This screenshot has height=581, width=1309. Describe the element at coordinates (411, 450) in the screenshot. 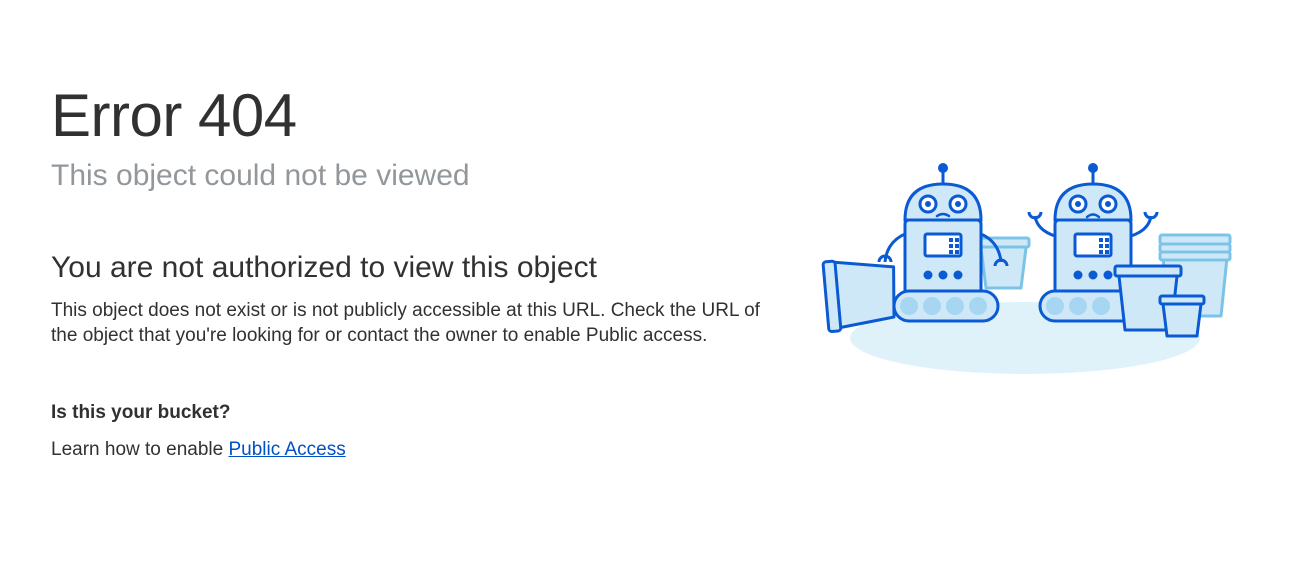

I see `bucket-help-text: Learn how to enable Public Access` at that location.